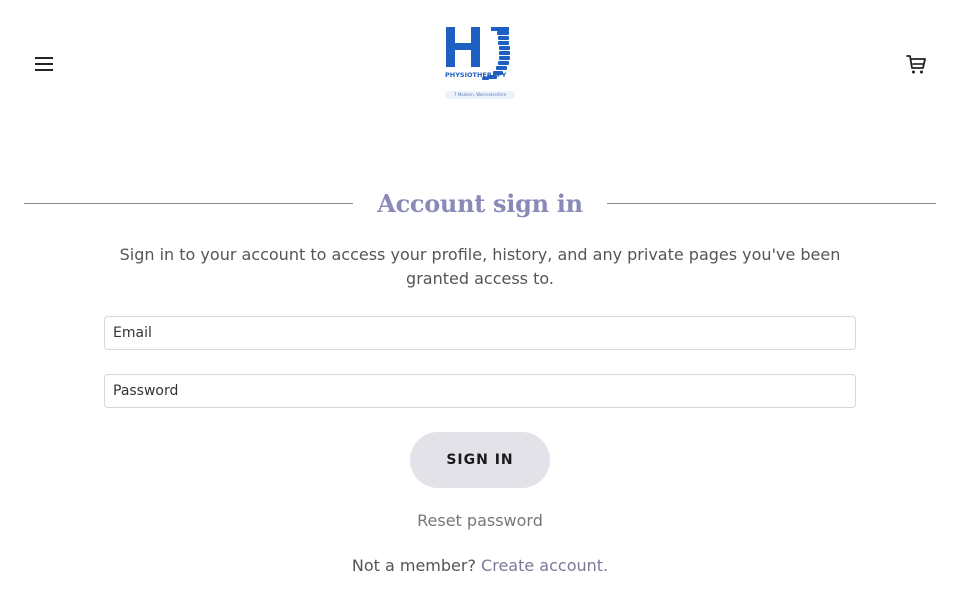 The height and width of the screenshot is (600, 960). I want to click on hamburger-menu-icon, so click(44, 64).